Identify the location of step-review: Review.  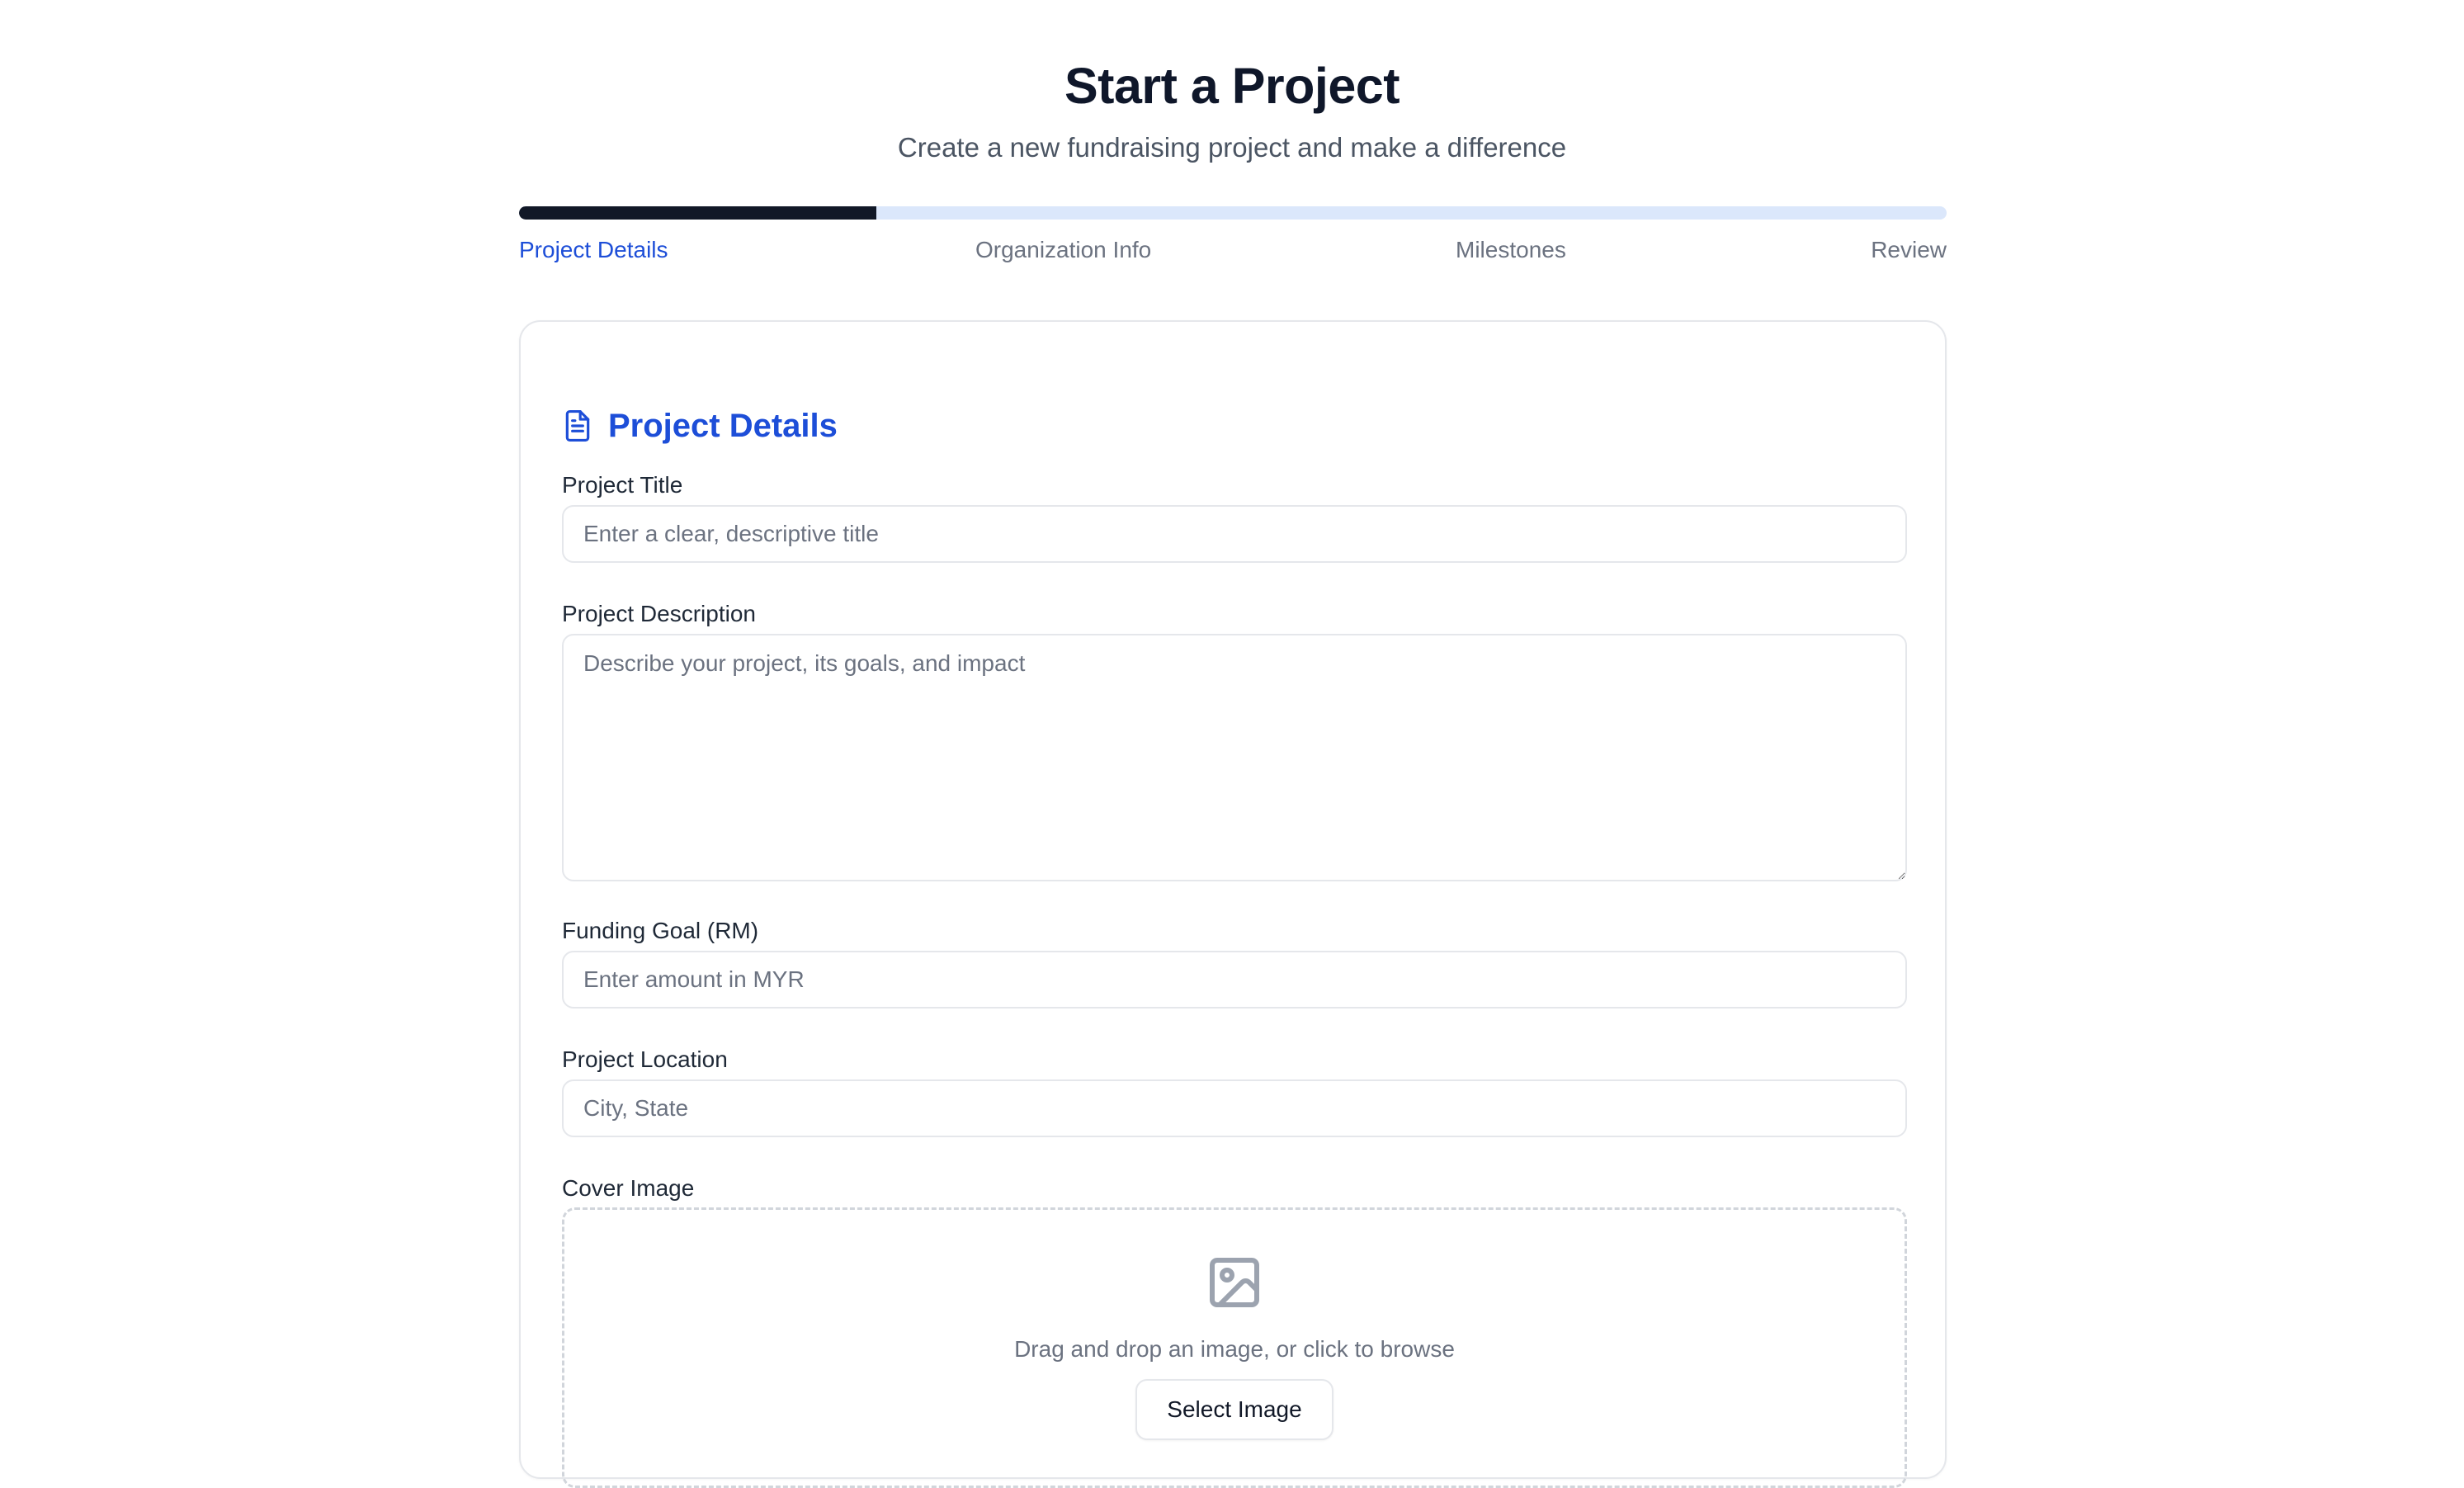
(1909, 250).